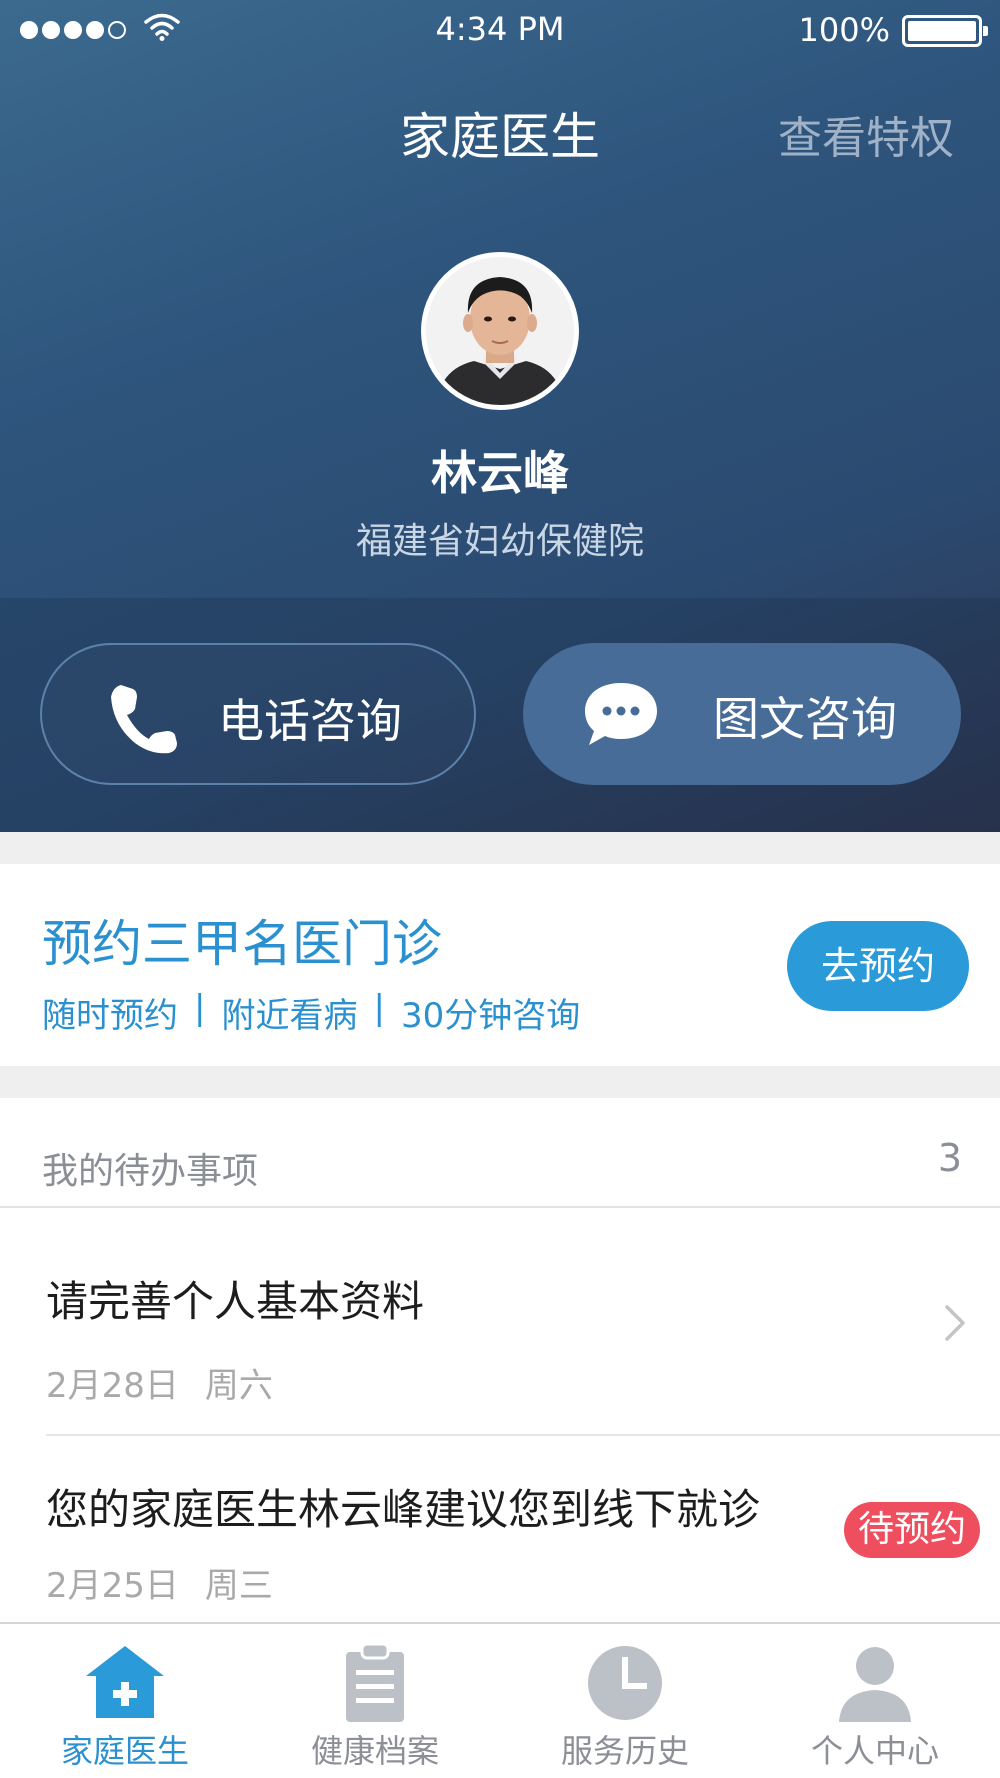 This screenshot has width=1000, height=1778. I want to click on booking-features: 随时预约 | 附近看病 | 30分钟咨询, so click(311, 1012).